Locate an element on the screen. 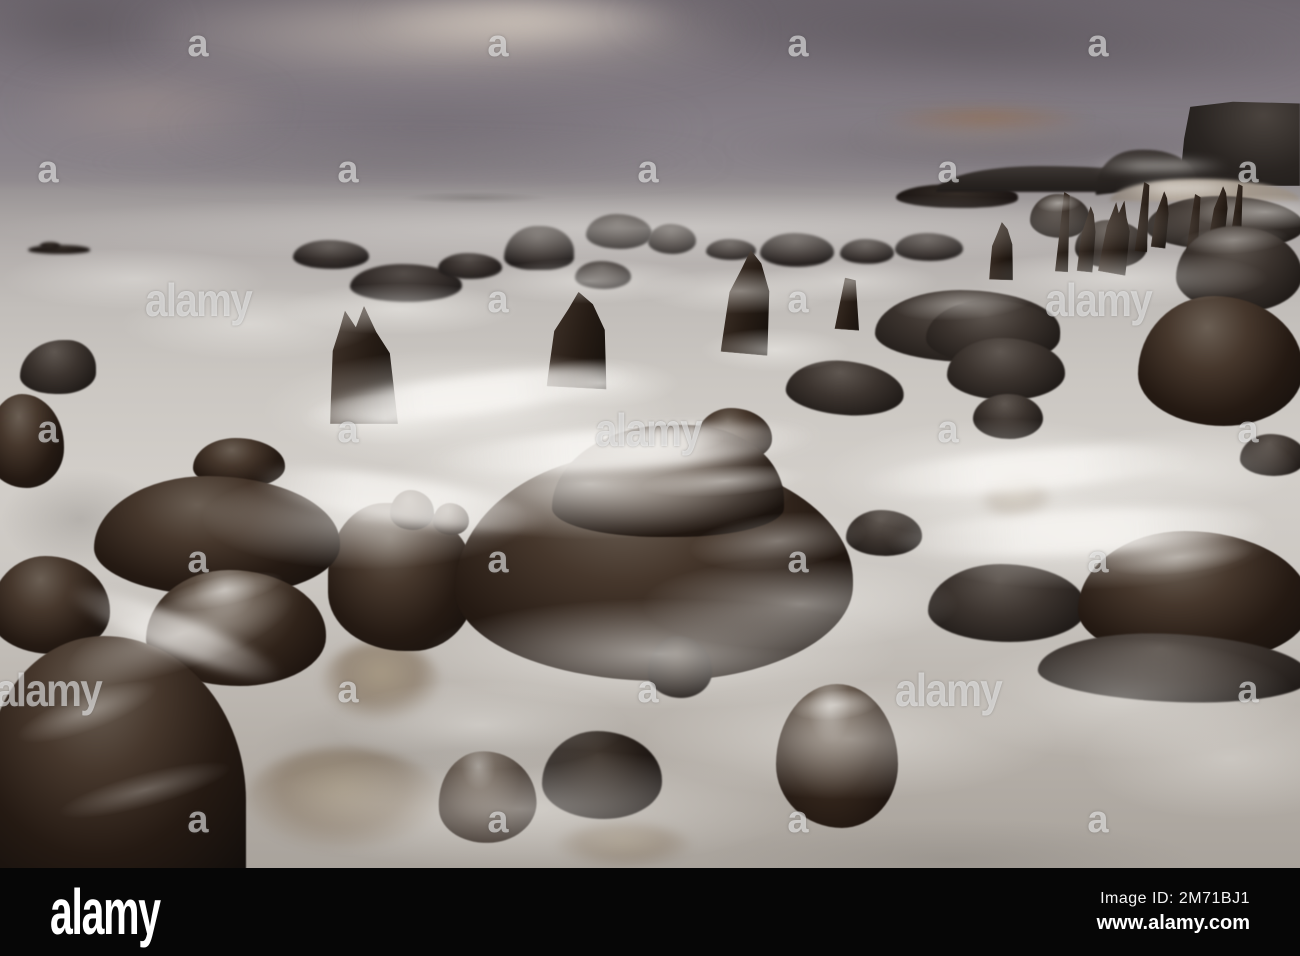 Image resolution: width=1300 pixels, height=956 pixels. footer-info: Image ID: 2M71BJ1 www.alamy.com is located at coordinates (1173, 912).